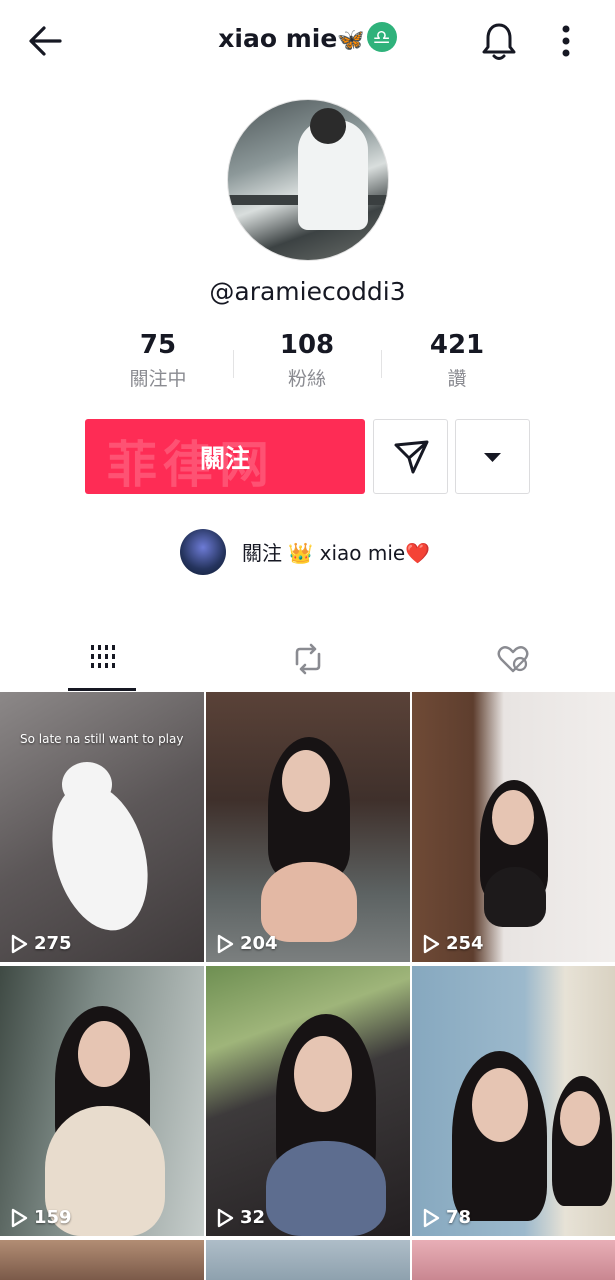 This screenshot has width=615, height=1280. I want to click on video-caption: So late na still want to play, so click(102, 739).